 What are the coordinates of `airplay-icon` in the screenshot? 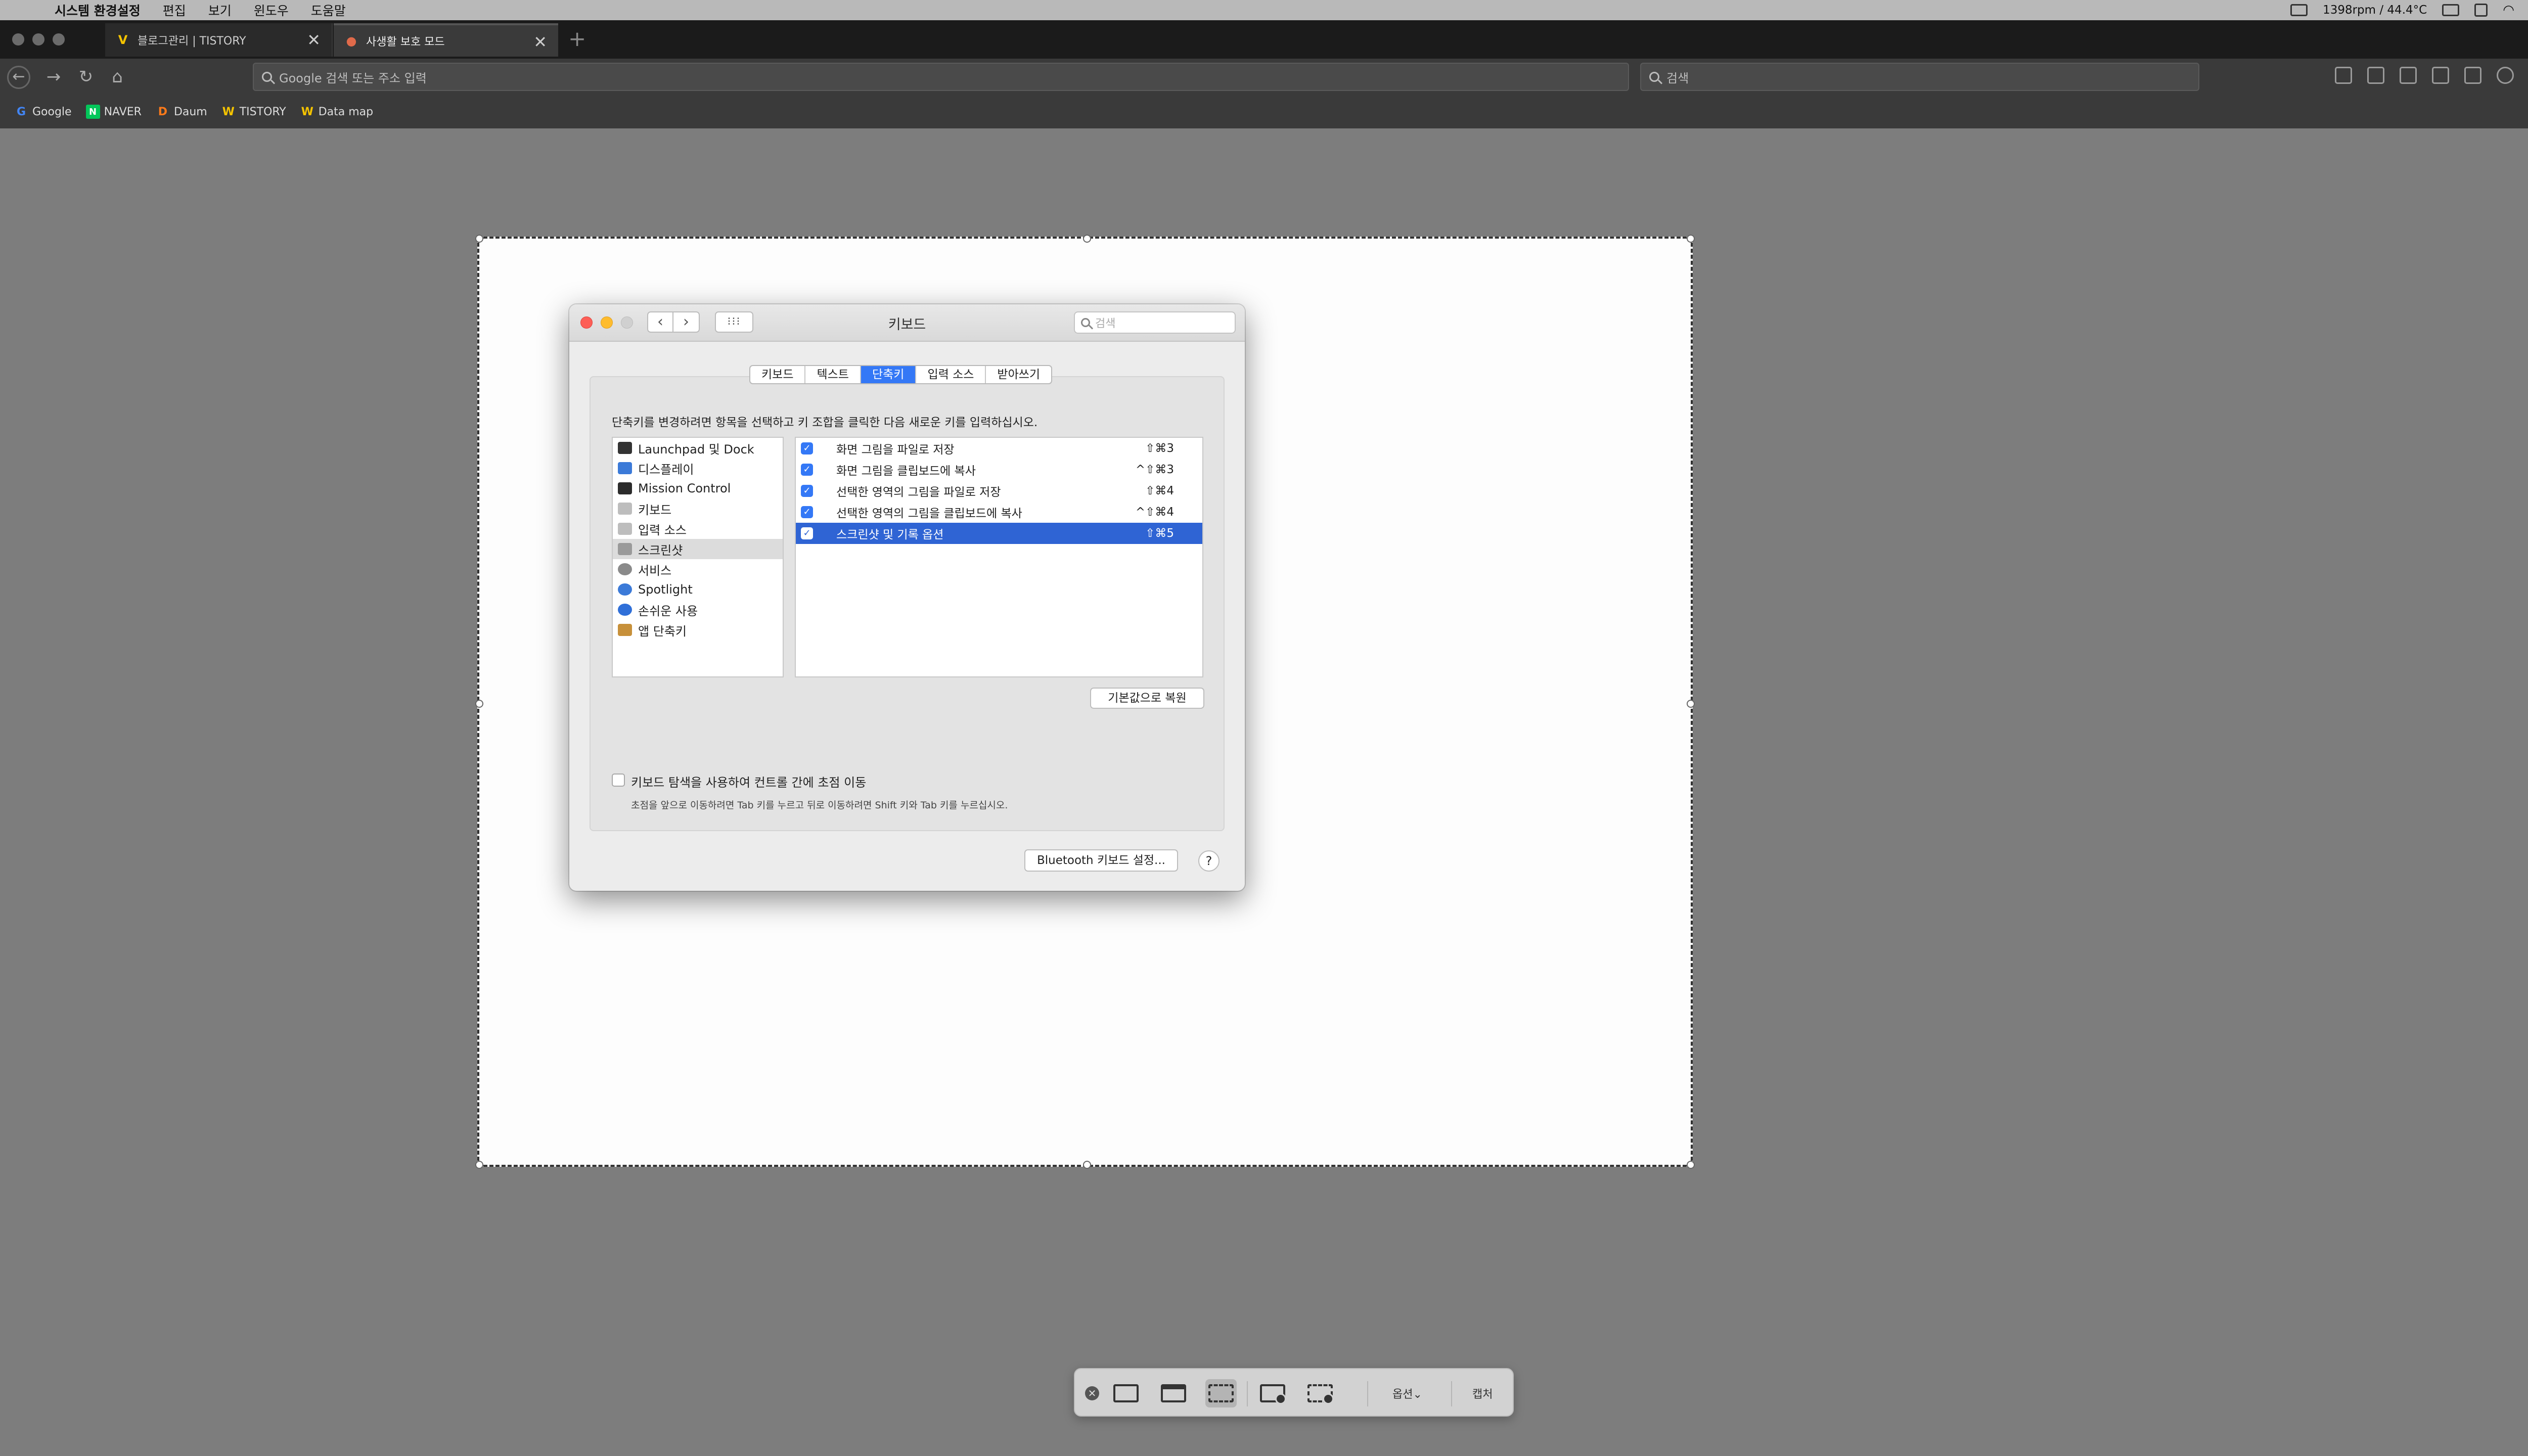 It's located at (2451, 10).